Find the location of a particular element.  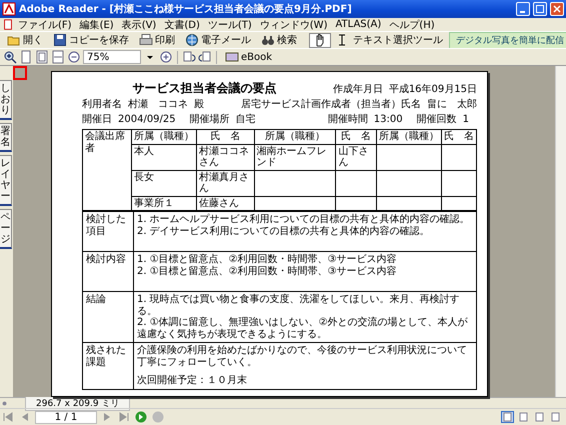

honorific: 殿 is located at coordinates (199, 104).